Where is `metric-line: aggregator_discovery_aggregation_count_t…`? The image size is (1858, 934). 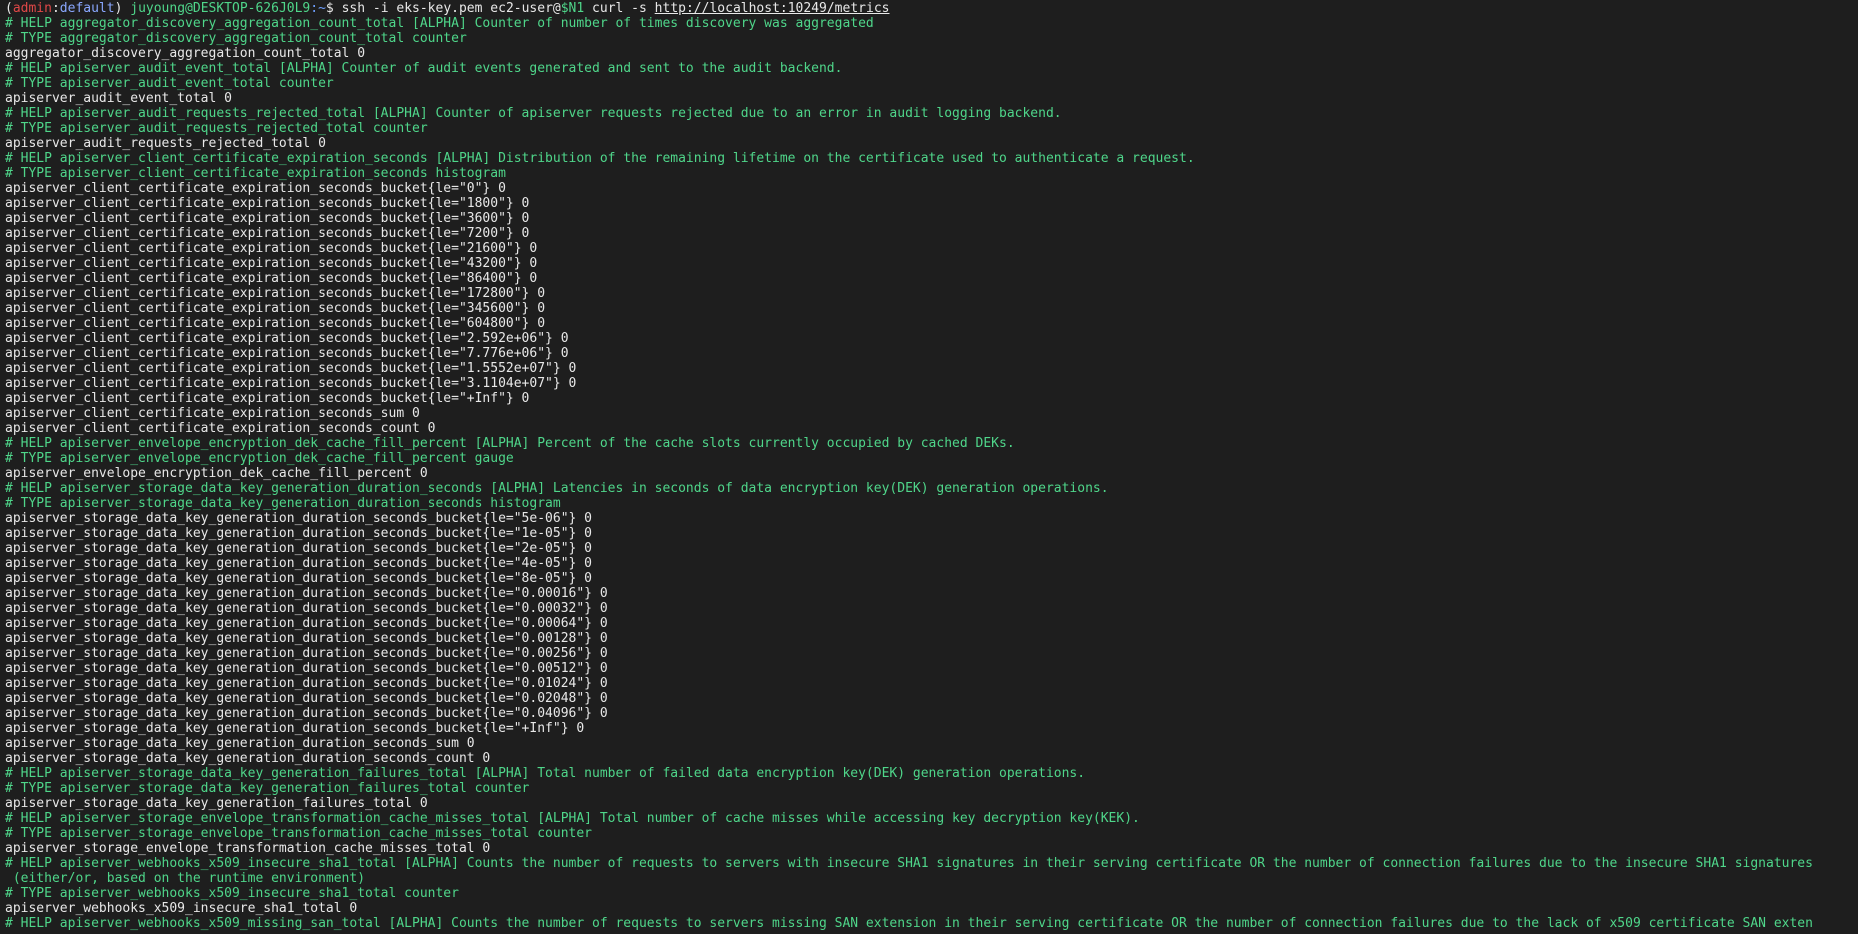 metric-line: aggregator_discovery_aggregation_count_t… is located at coordinates (185, 53).